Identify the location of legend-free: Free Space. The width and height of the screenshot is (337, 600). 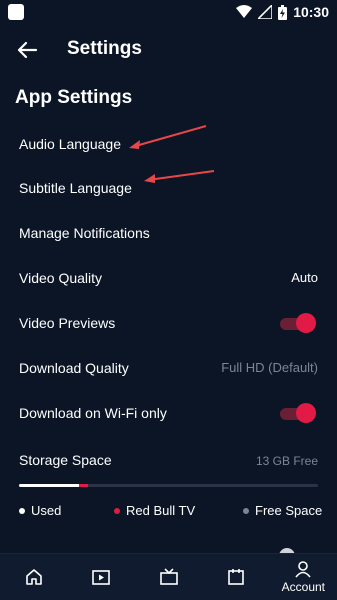
(282, 510).